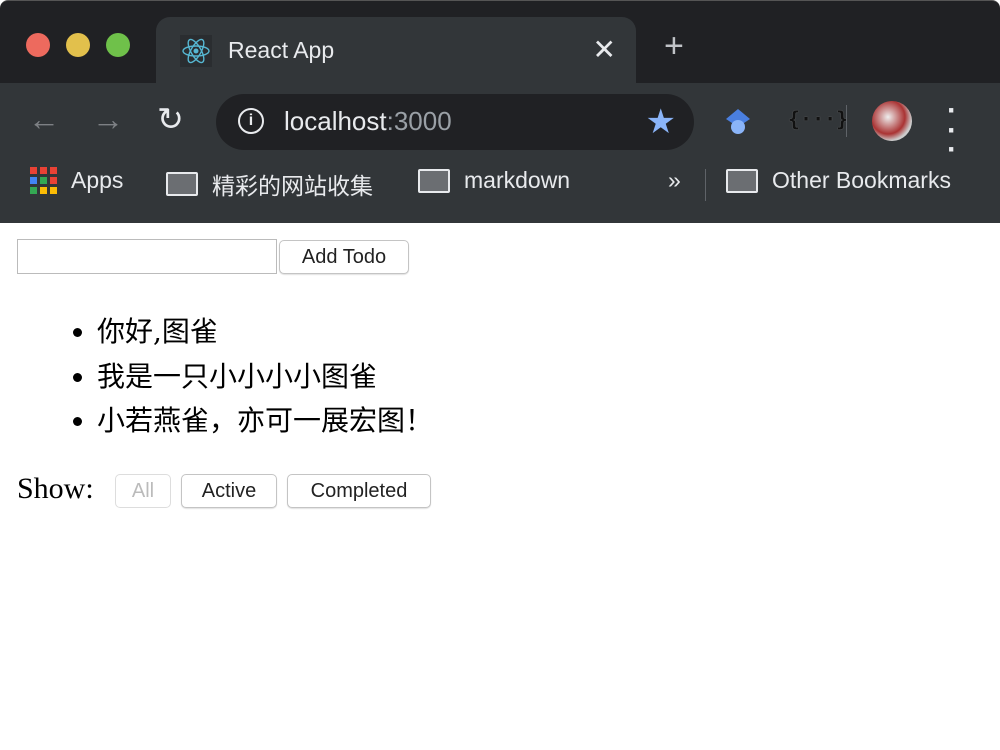  I want to click on bookmark-folder-markdown: markdown, so click(494, 180).